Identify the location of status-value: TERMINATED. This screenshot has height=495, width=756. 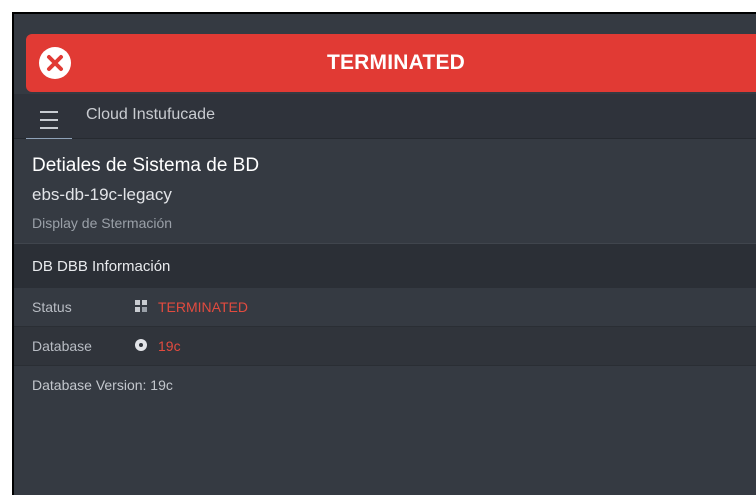
(203, 307).